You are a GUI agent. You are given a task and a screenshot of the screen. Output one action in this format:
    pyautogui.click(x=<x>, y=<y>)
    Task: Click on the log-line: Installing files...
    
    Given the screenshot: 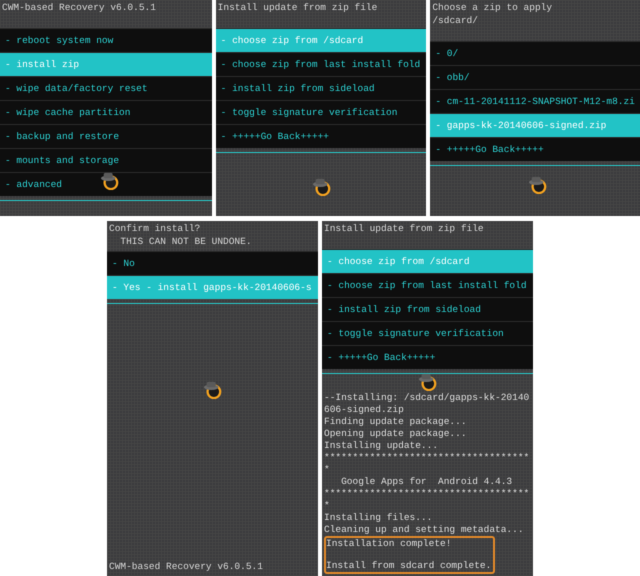 What is the action you would take?
    pyautogui.click(x=379, y=518)
    